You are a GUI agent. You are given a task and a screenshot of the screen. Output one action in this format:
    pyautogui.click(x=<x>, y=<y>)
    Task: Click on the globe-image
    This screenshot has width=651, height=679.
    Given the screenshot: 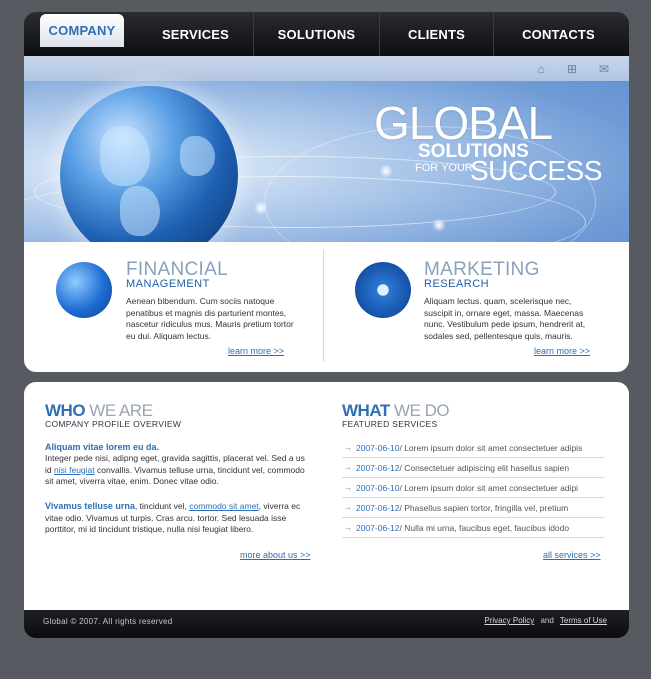 What is the action you would take?
    pyautogui.click(x=149, y=164)
    